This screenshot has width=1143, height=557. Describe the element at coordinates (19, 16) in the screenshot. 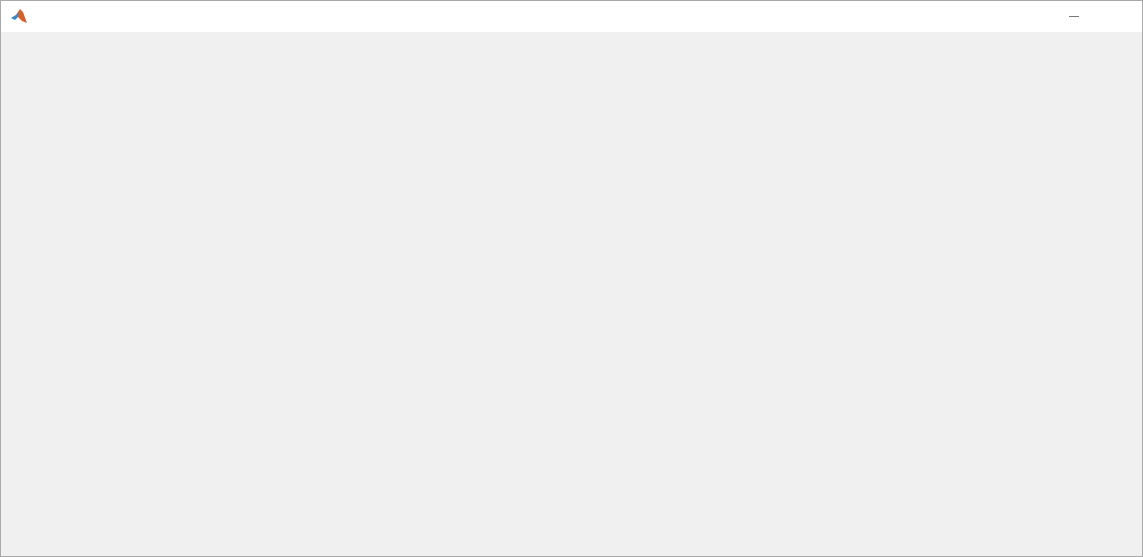

I see `matlab-logo-icon` at that location.